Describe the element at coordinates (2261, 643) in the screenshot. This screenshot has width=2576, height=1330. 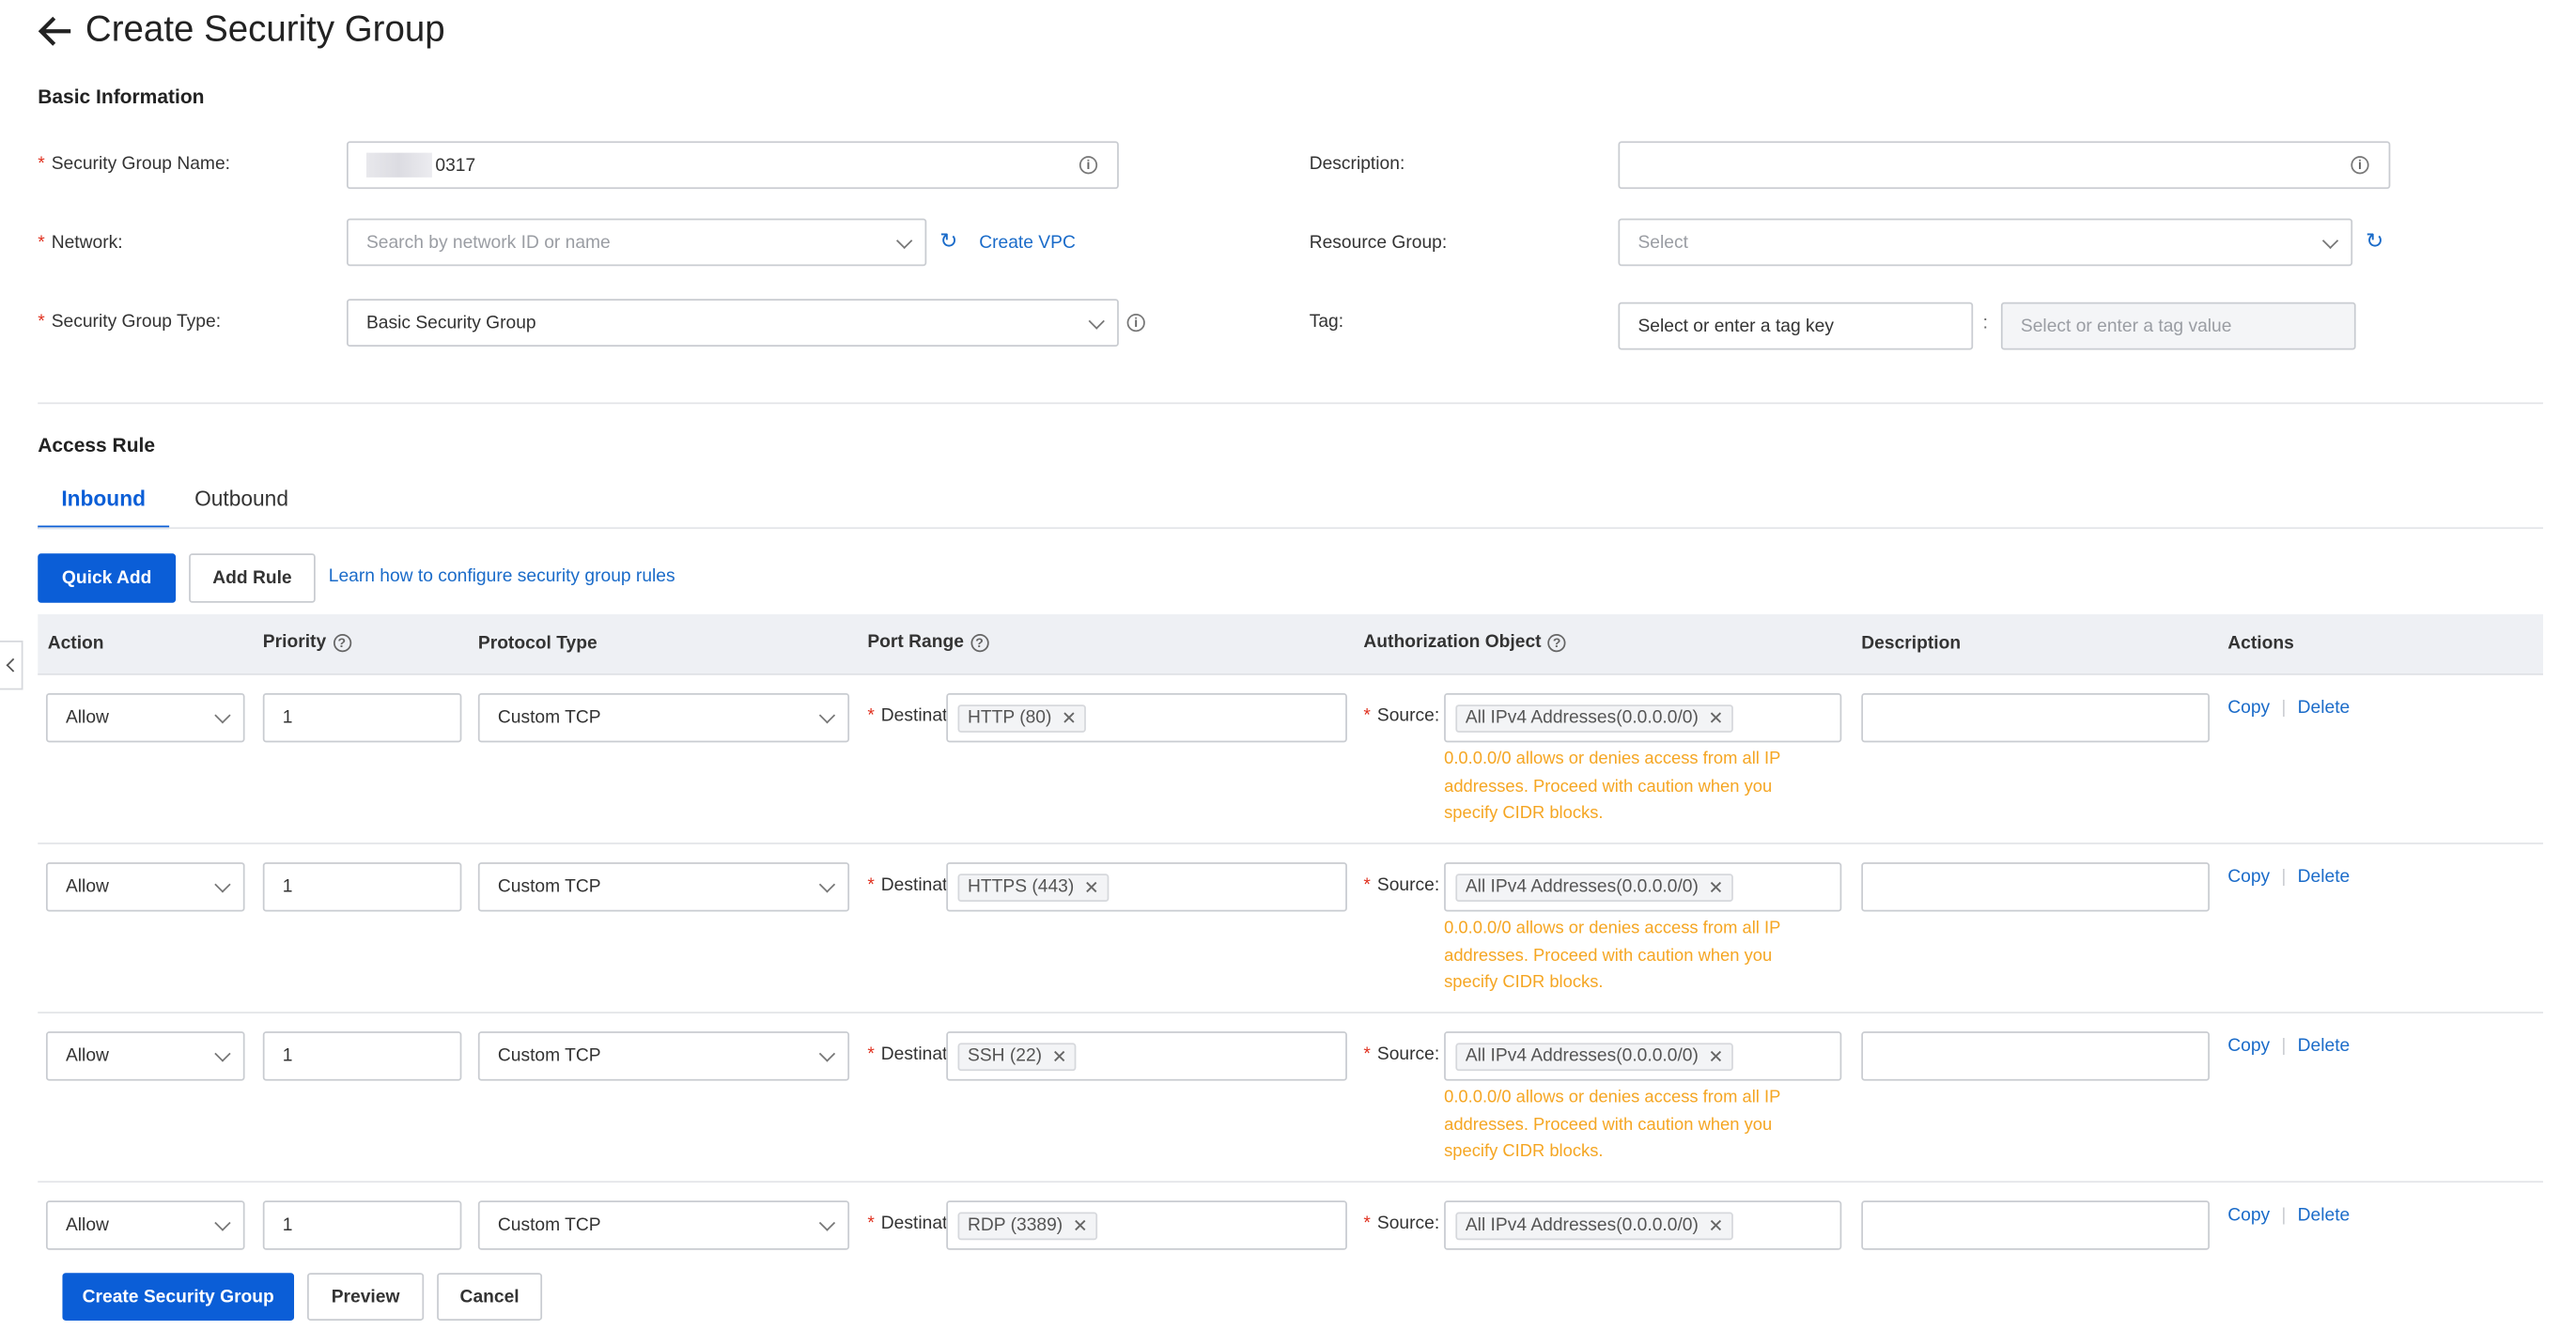
I see `header-actions: Actions` at that location.